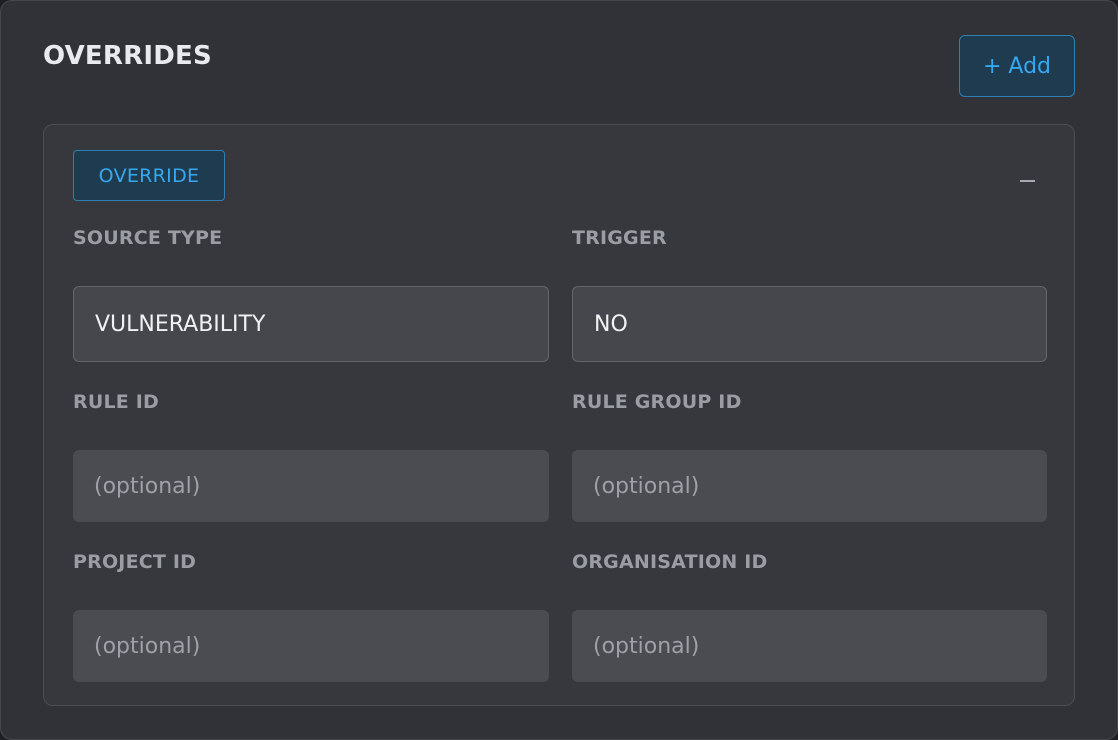 This screenshot has width=1118, height=740. I want to click on organisation-id-label: ORGANISATION ID, so click(670, 562).